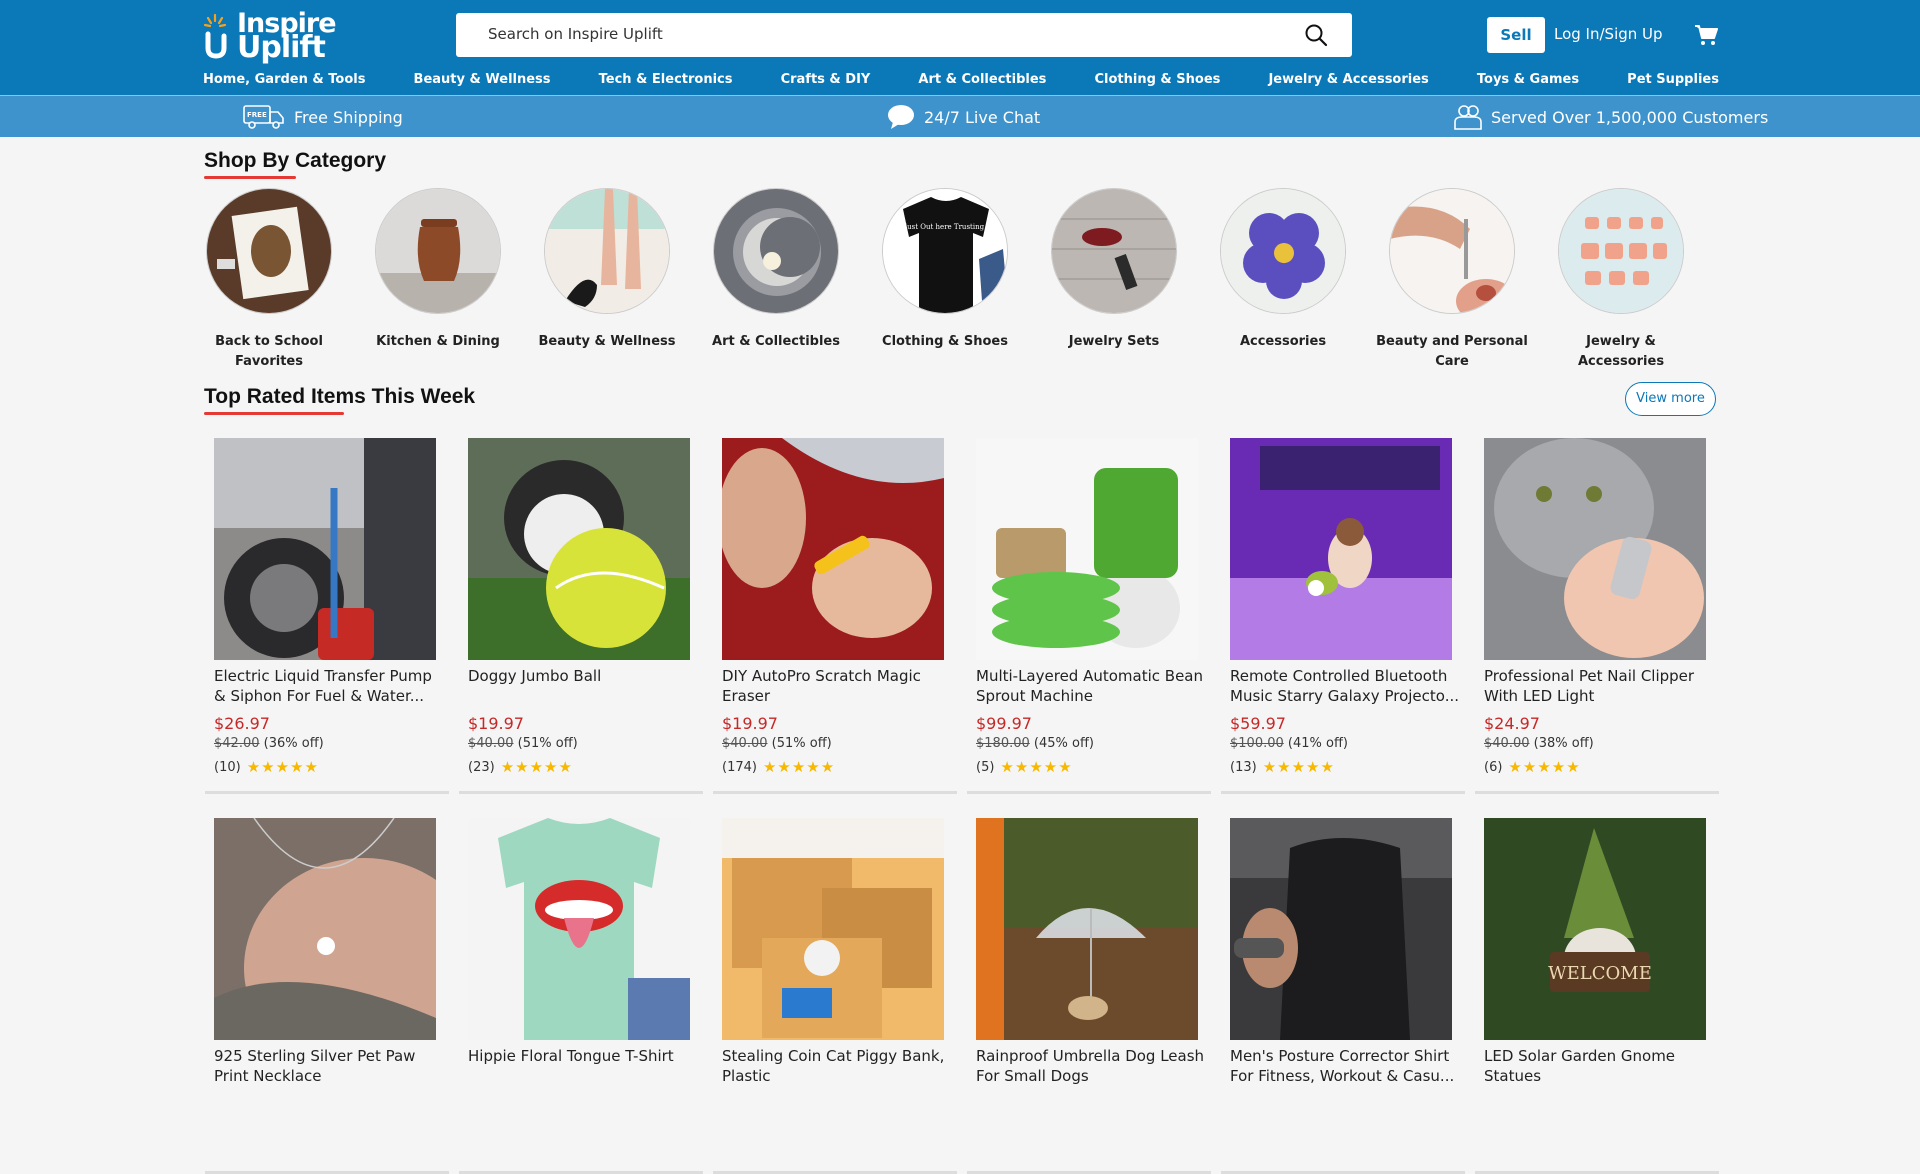  Describe the element at coordinates (1493, 767) in the screenshot. I see `review-count: (6)` at that location.